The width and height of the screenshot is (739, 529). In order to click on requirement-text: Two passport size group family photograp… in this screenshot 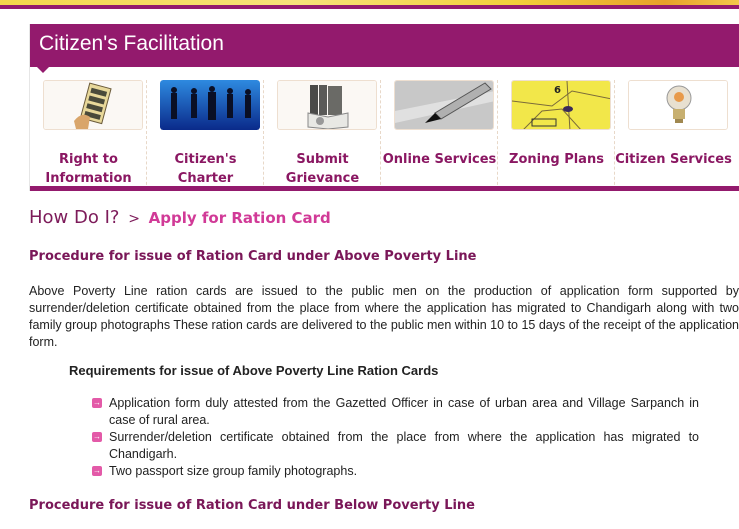, I will do `click(233, 471)`.